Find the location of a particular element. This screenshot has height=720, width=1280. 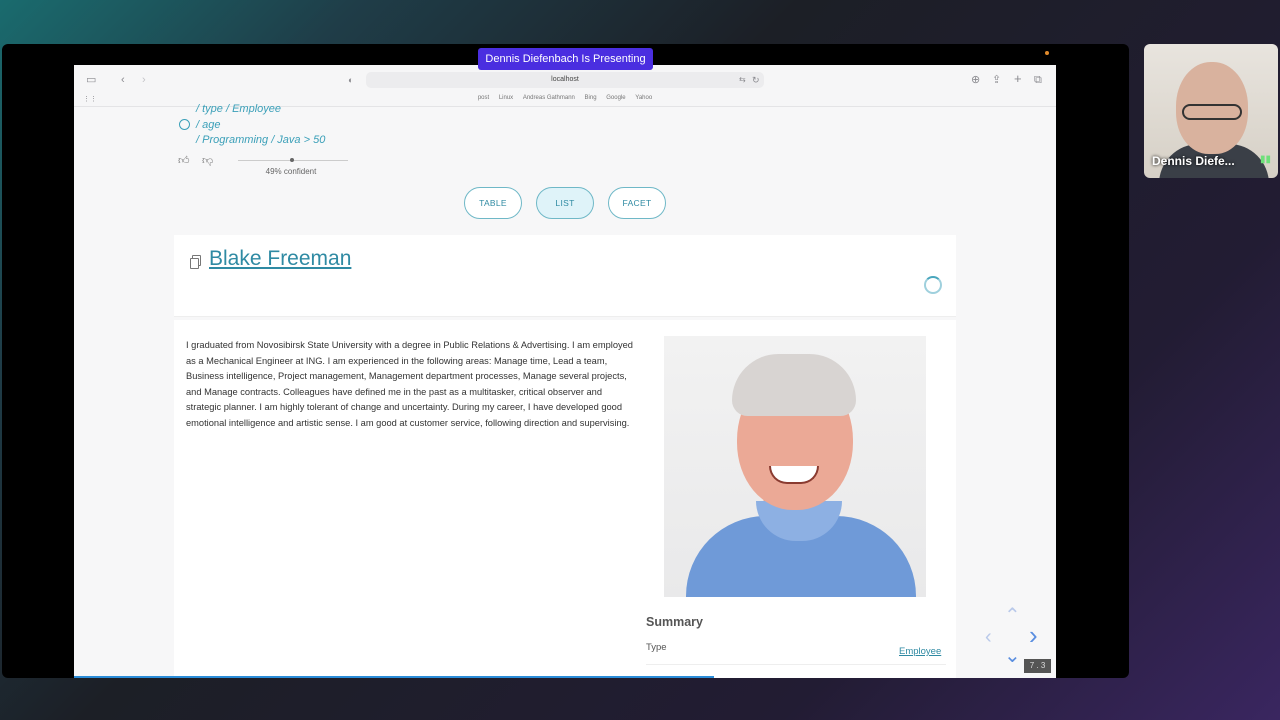

filter-type: / type / Employee is located at coordinates (238, 109).